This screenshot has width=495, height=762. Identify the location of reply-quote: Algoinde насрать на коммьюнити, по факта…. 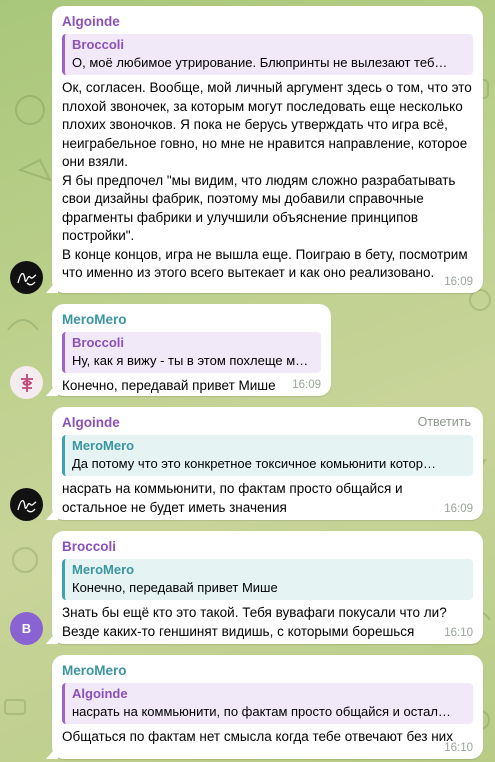
(267, 703).